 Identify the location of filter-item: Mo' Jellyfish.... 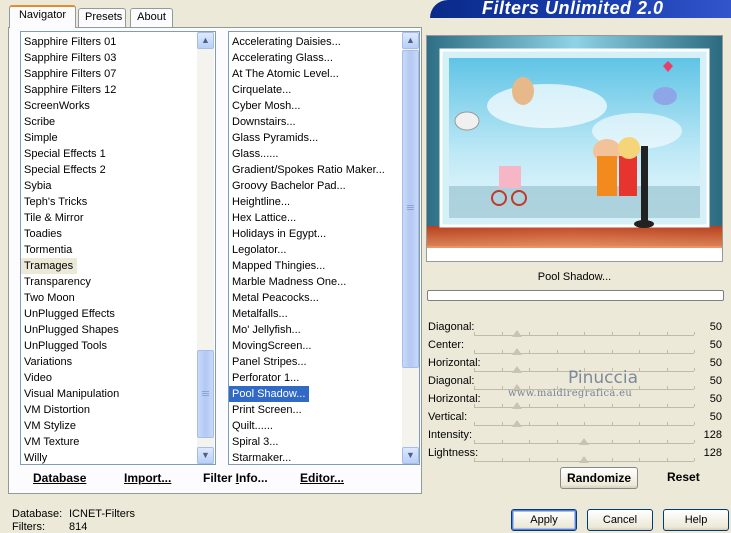
(324, 330).